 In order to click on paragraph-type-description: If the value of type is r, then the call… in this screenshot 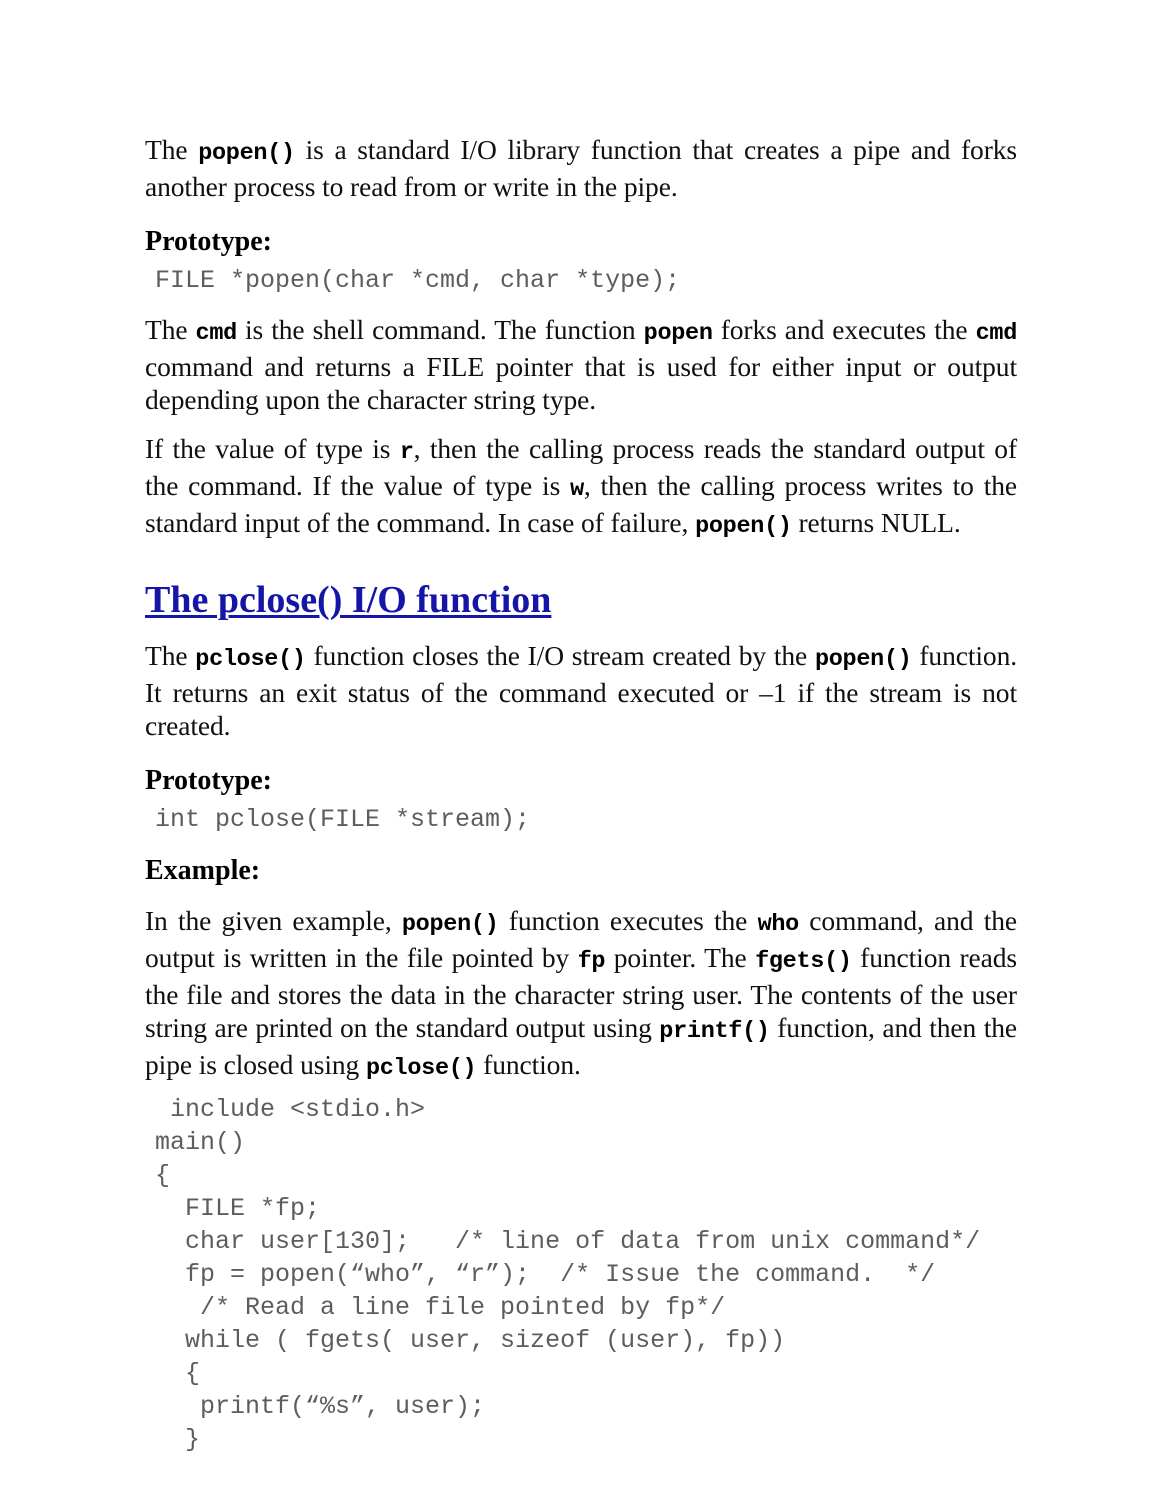, I will do `click(581, 487)`.